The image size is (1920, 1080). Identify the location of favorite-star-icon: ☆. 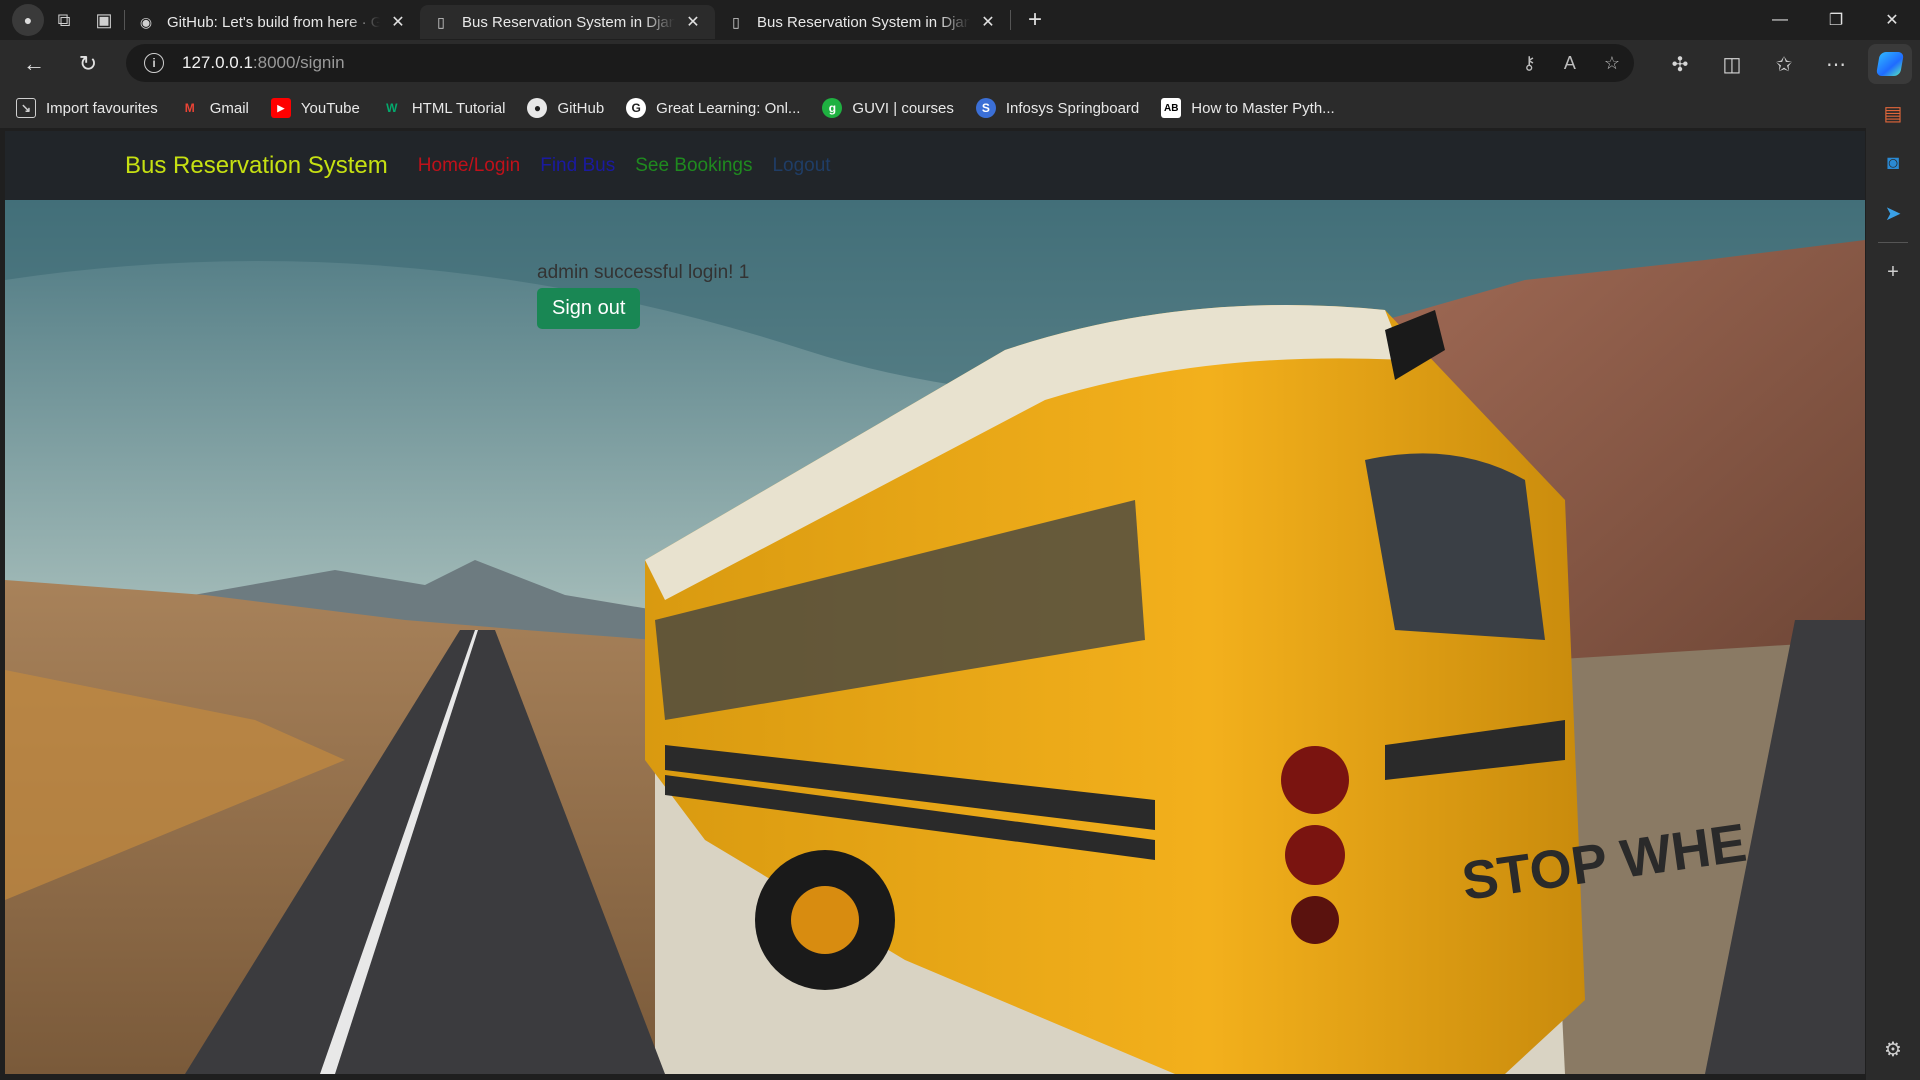
(1612, 63).